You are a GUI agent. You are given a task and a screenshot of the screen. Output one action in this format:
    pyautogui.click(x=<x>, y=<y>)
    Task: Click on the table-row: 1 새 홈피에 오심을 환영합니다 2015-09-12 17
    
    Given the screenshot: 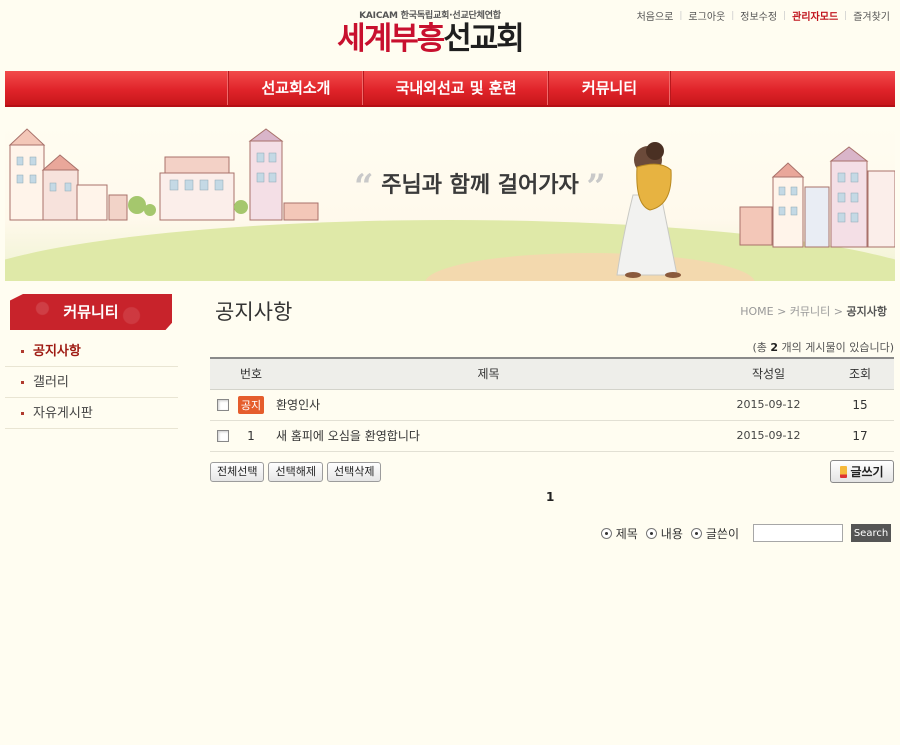 What is the action you would take?
    pyautogui.click(x=552, y=436)
    